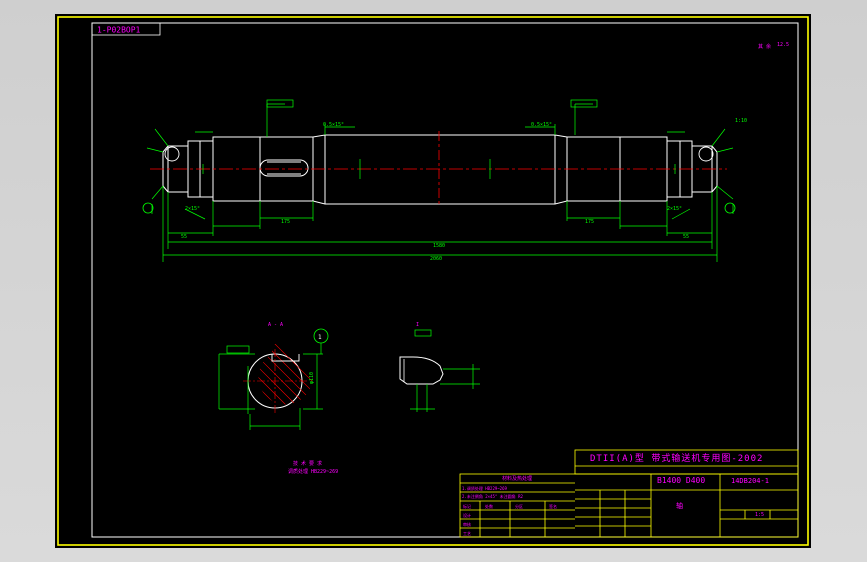  What do you see at coordinates (320, 337) in the screenshot?
I see `circle-label: 1` at bounding box center [320, 337].